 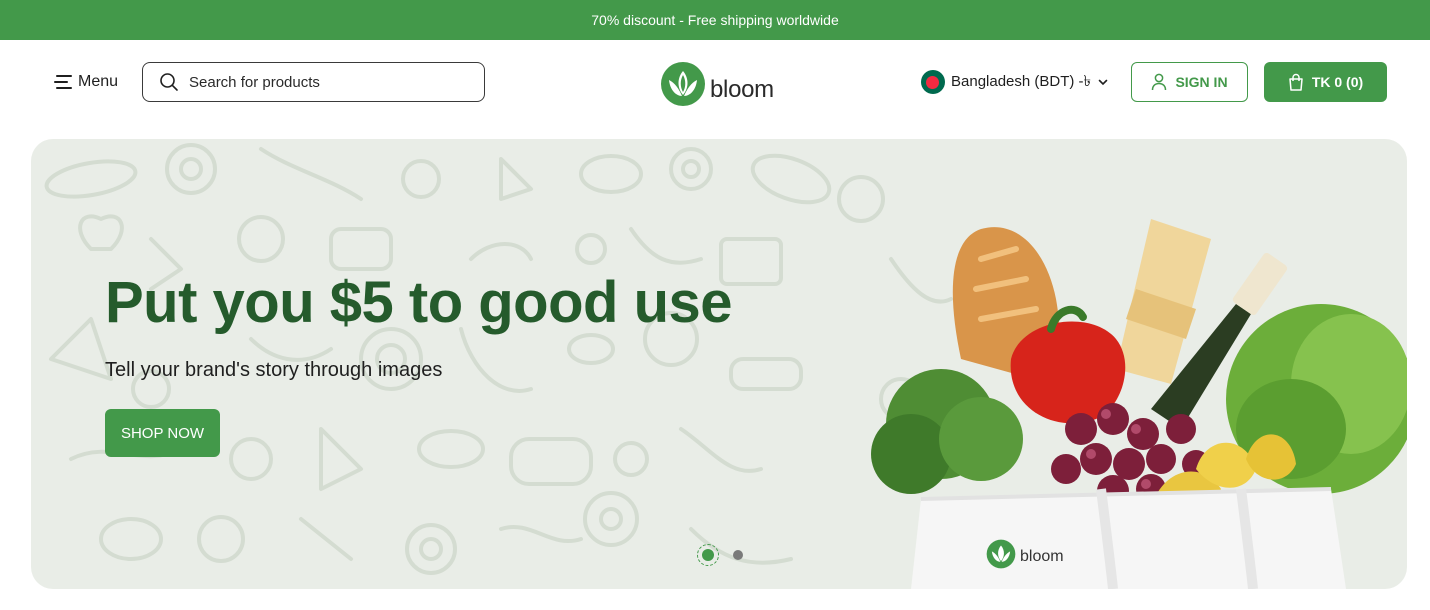 I want to click on search-input, so click(x=324, y=82).